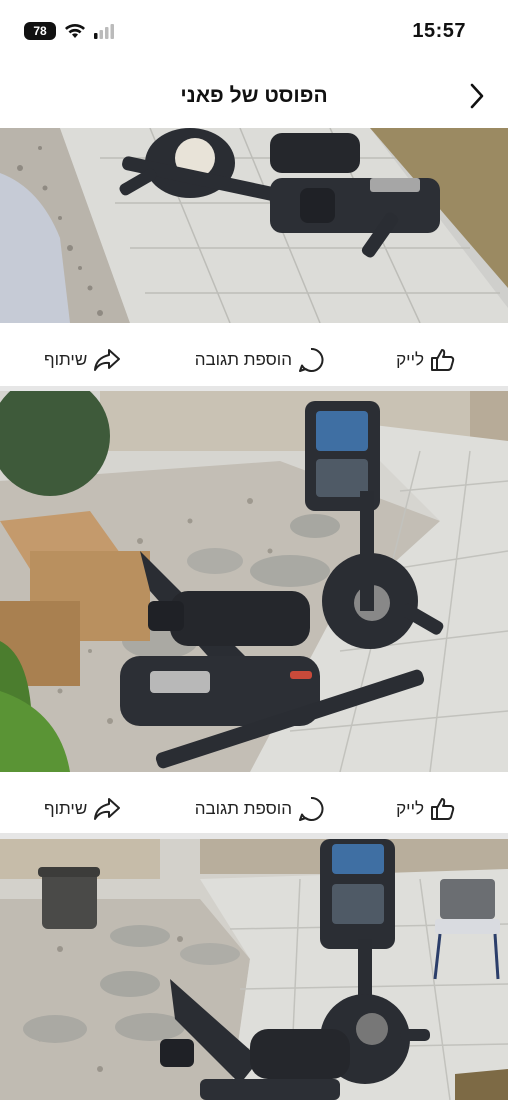 This screenshot has width=508, height=1100. Describe the element at coordinates (439, 31) in the screenshot. I see `status-time: 15:57` at that location.